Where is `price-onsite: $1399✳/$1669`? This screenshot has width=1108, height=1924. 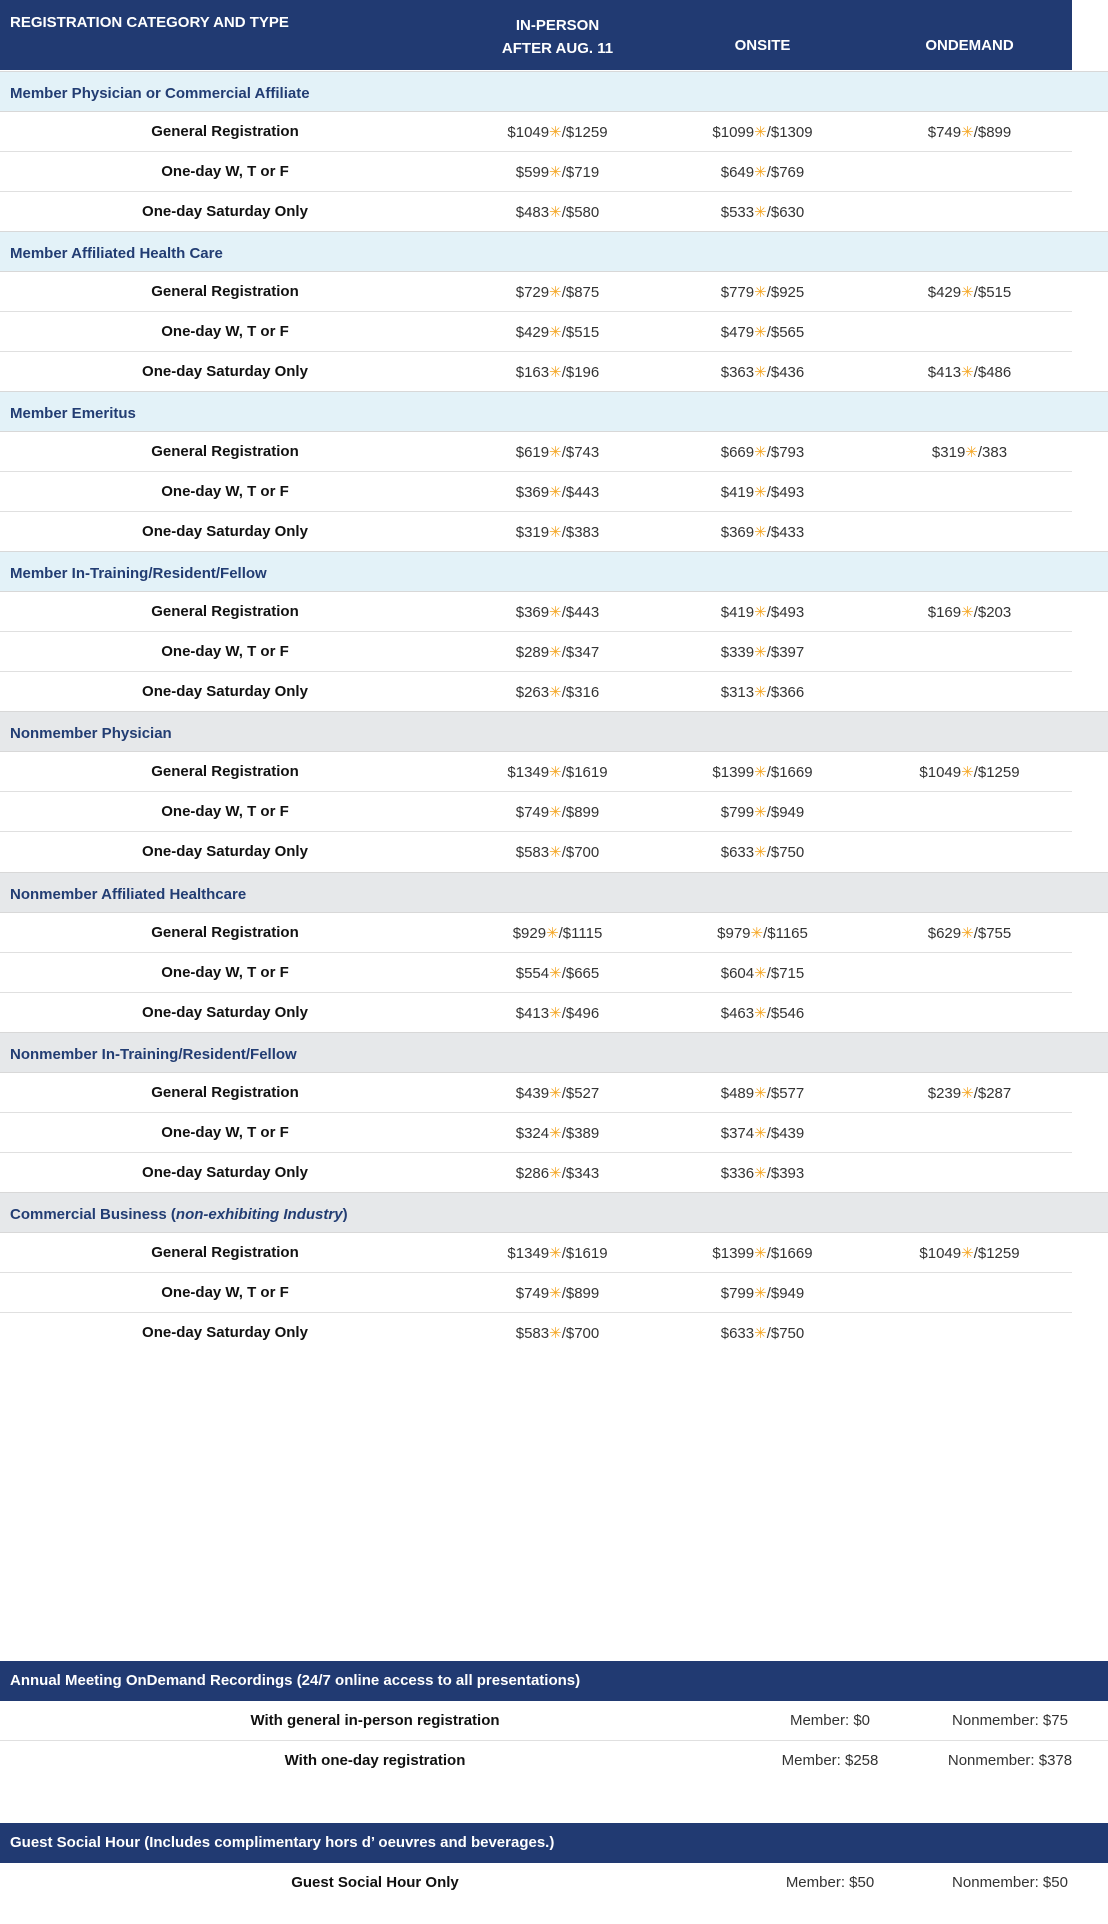
price-onsite: $1399✳/$1669 is located at coordinates (762, 772).